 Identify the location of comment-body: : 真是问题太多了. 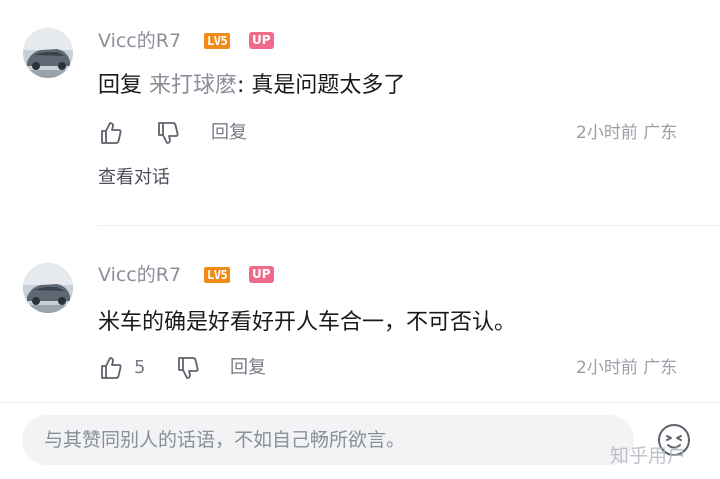
(321, 85).